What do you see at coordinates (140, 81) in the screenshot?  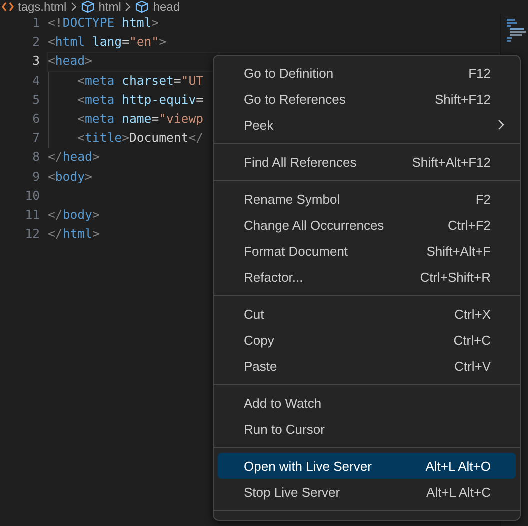 I see `code-line: <meta charset="UT` at bounding box center [140, 81].